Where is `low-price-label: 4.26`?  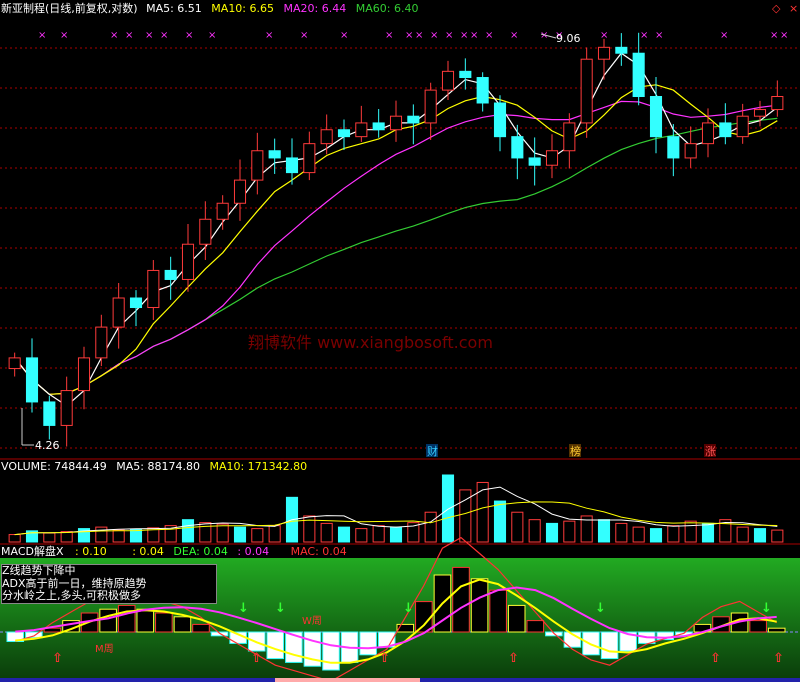 low-price-label: 4.26 is located at coordinates (47, 445).